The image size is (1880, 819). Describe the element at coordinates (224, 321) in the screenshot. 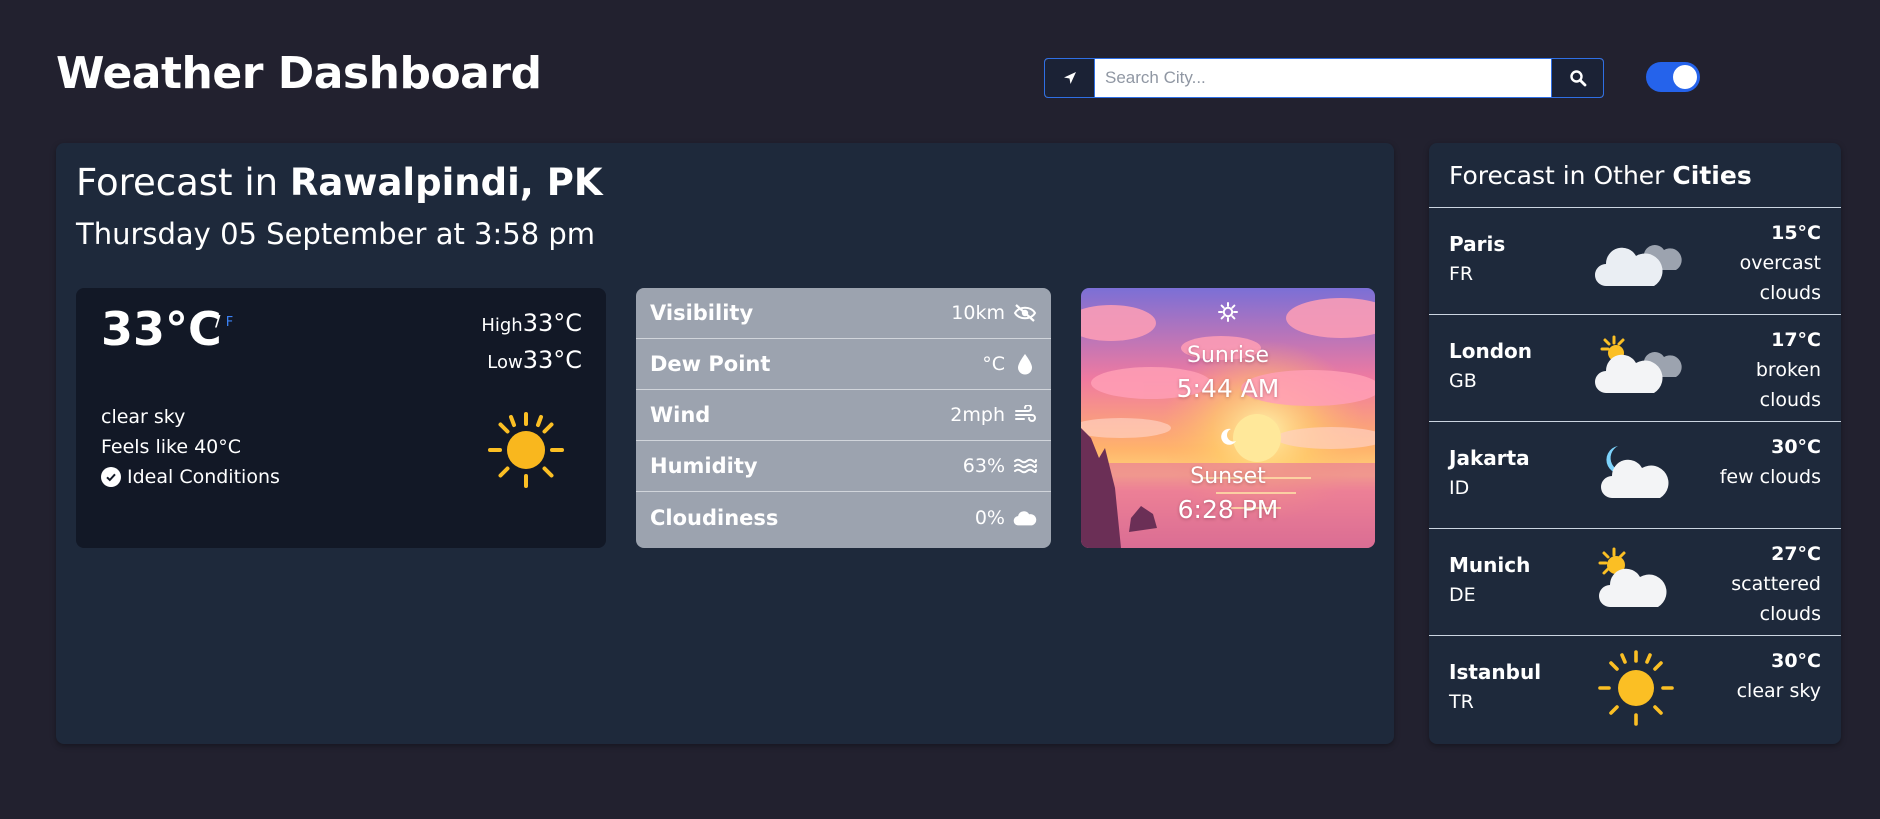

I see `unit-switch: / F` at that location.